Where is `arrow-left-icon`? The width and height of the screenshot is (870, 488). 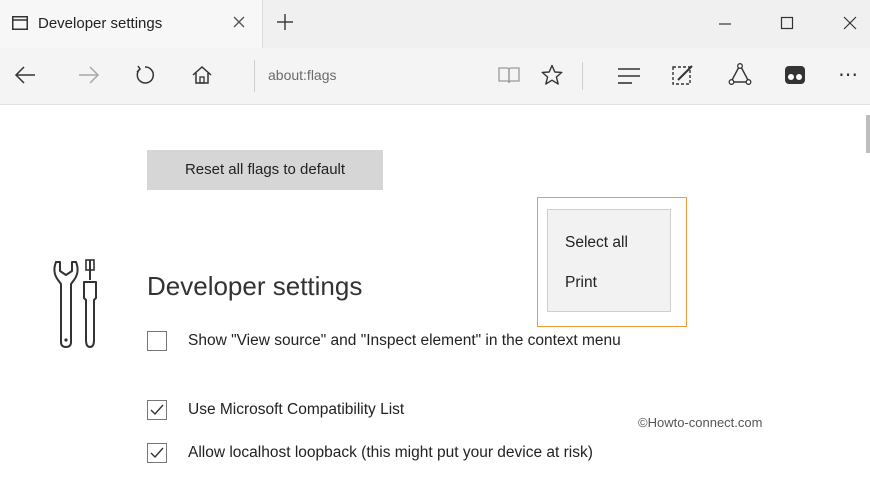
arrow-left-icon is located at coordinates (25, 77).